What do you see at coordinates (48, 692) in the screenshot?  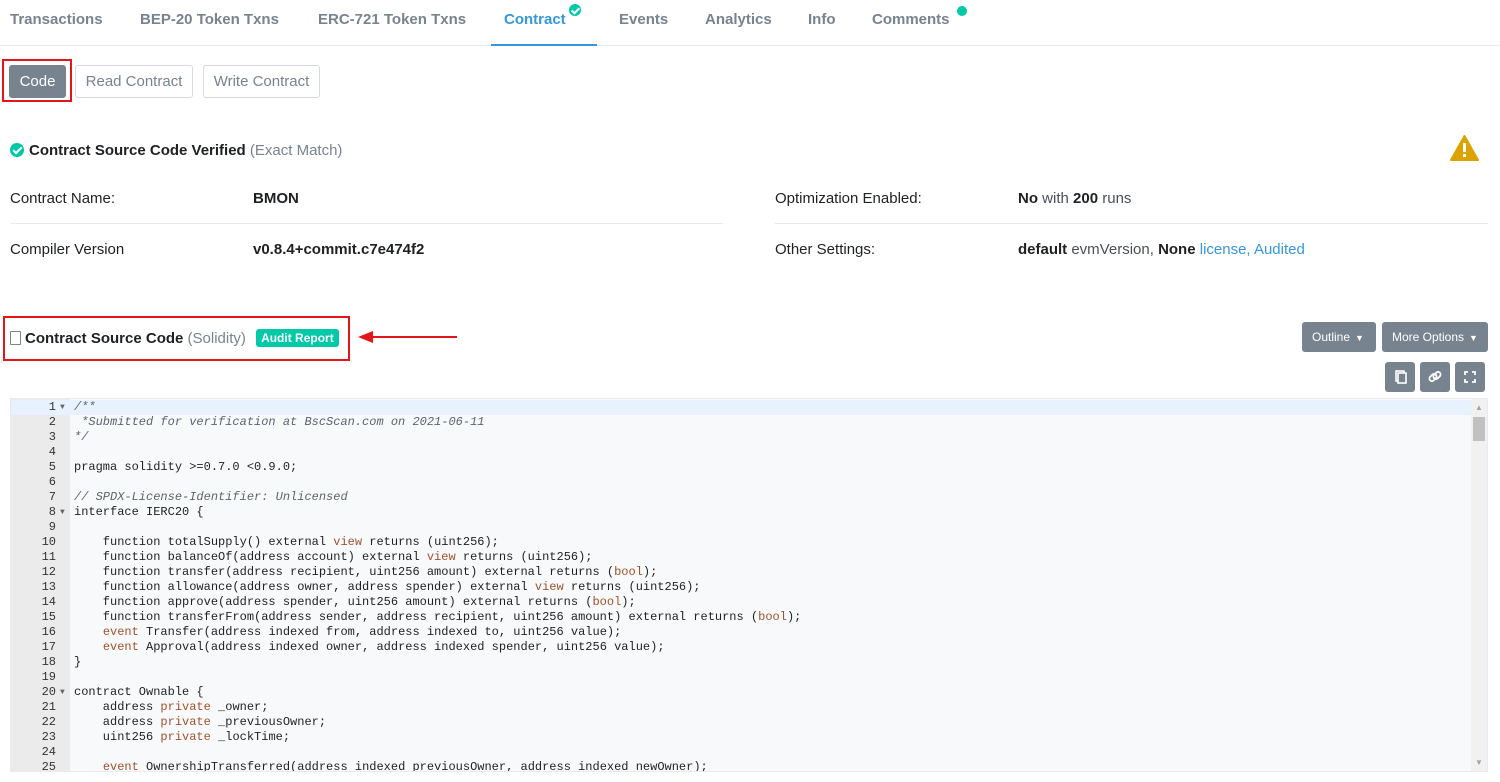 I see `line-number: 20` at bounding box center [48, 692].